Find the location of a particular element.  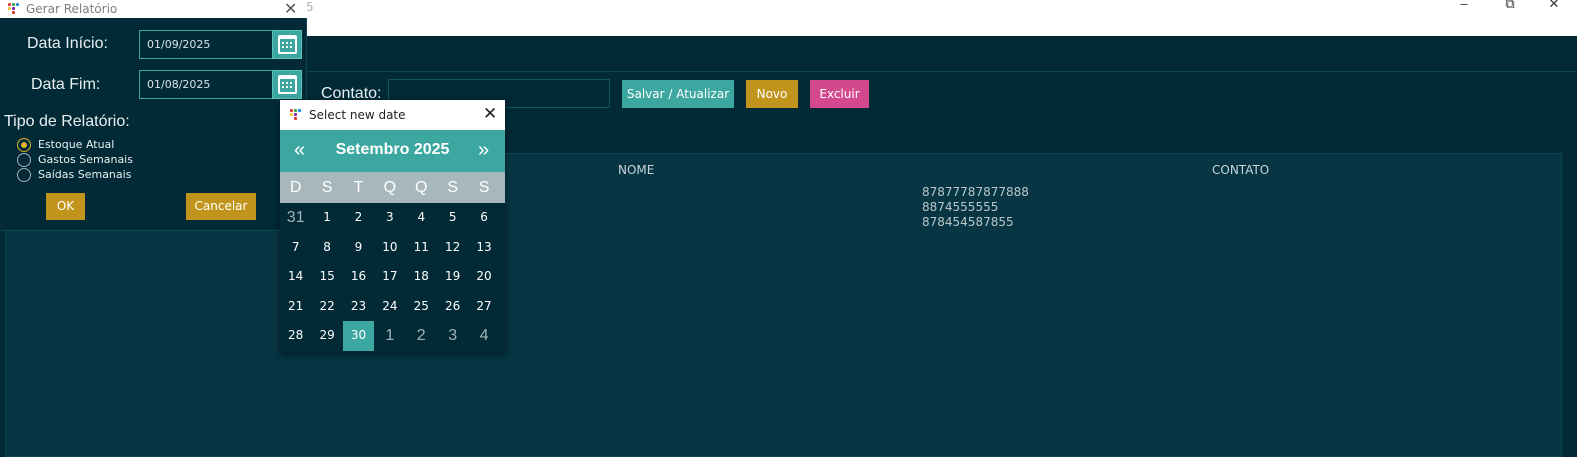

day-cell-other-month: 1 is located at coordinates (389, 336).